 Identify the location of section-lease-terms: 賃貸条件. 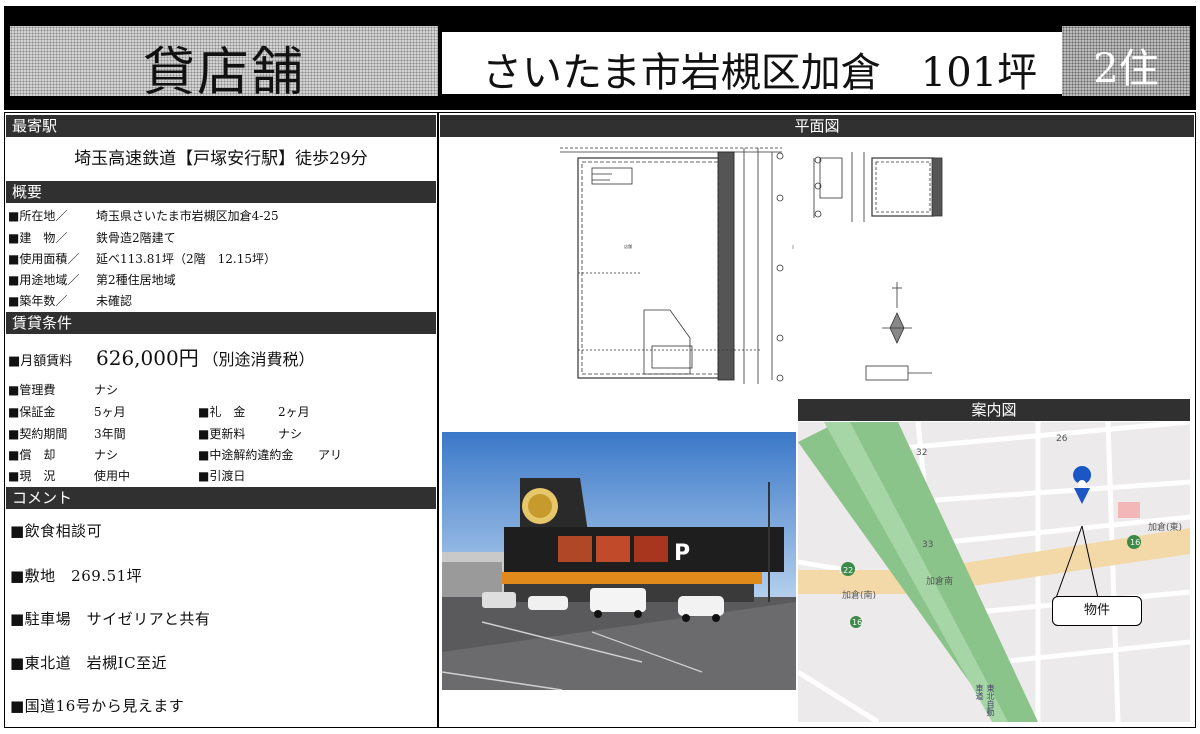
(221, 323).